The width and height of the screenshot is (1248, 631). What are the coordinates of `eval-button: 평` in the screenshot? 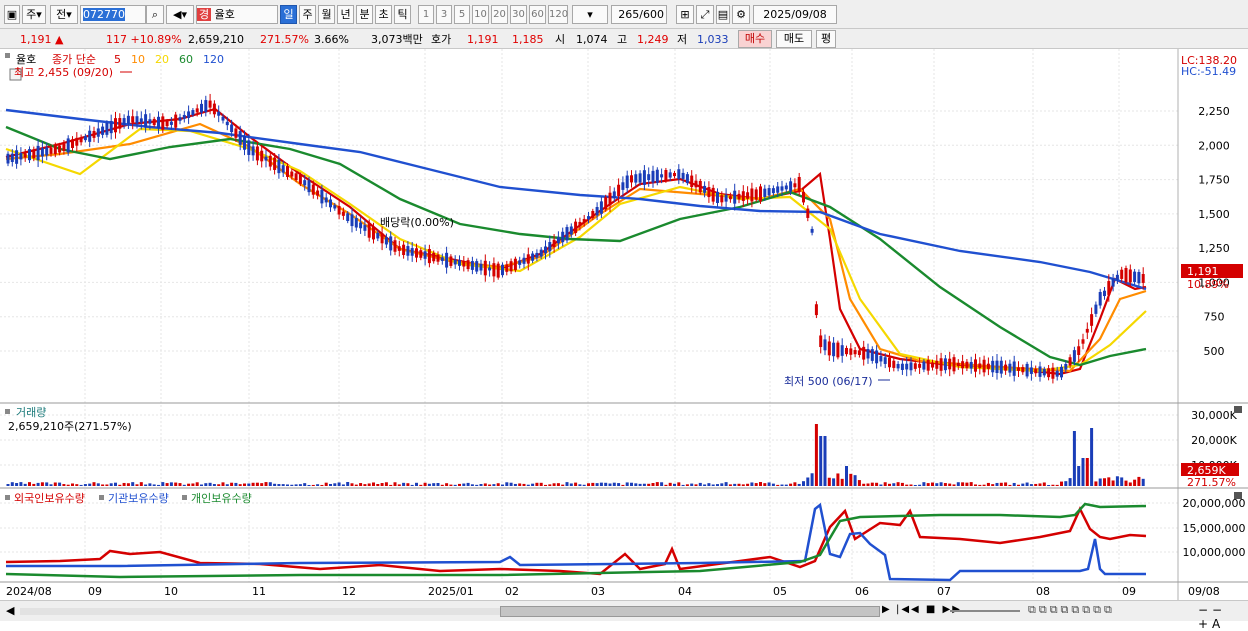 It's located at (826, 39).